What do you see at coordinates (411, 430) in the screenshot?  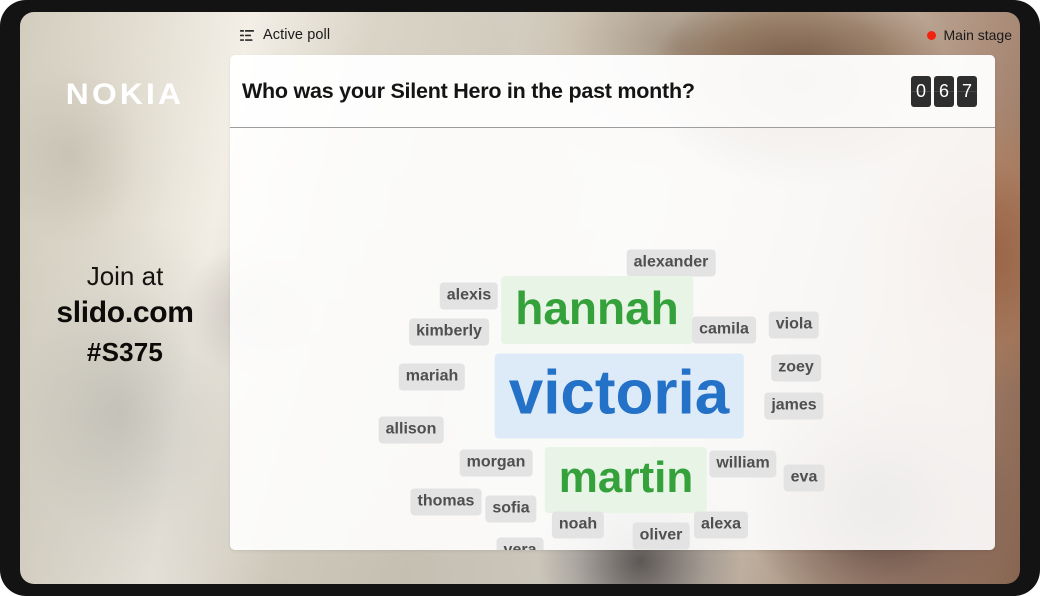 I see `word-cloud-item: allison` at bounding box center [411, 430].